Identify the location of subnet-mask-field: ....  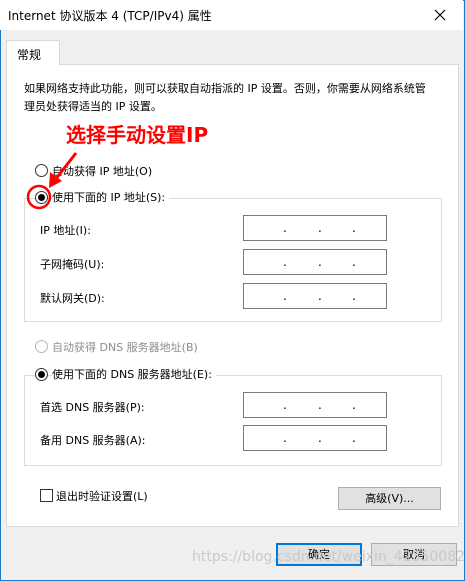
(315, 262).